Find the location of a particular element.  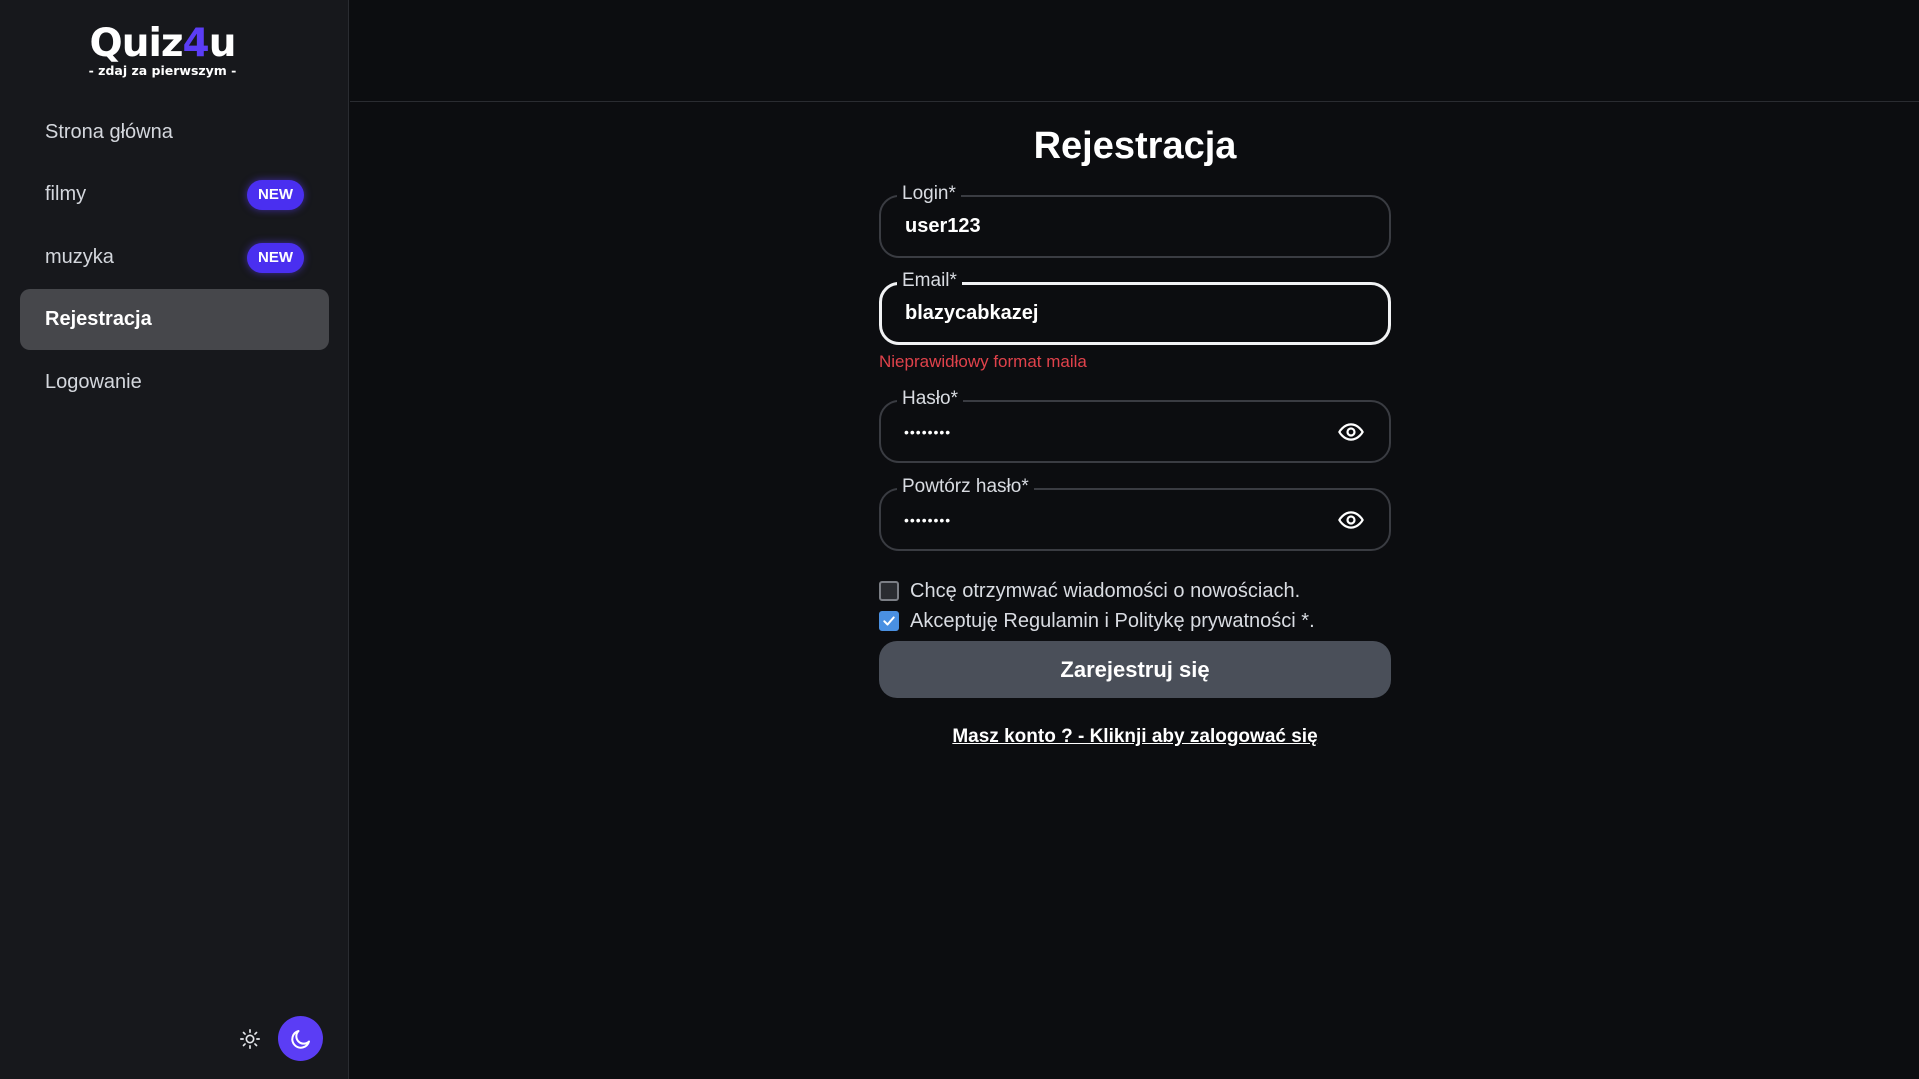

brand-logo: Quiz4u - zdaj za pierwszym - is located at coordinates (162, 50).